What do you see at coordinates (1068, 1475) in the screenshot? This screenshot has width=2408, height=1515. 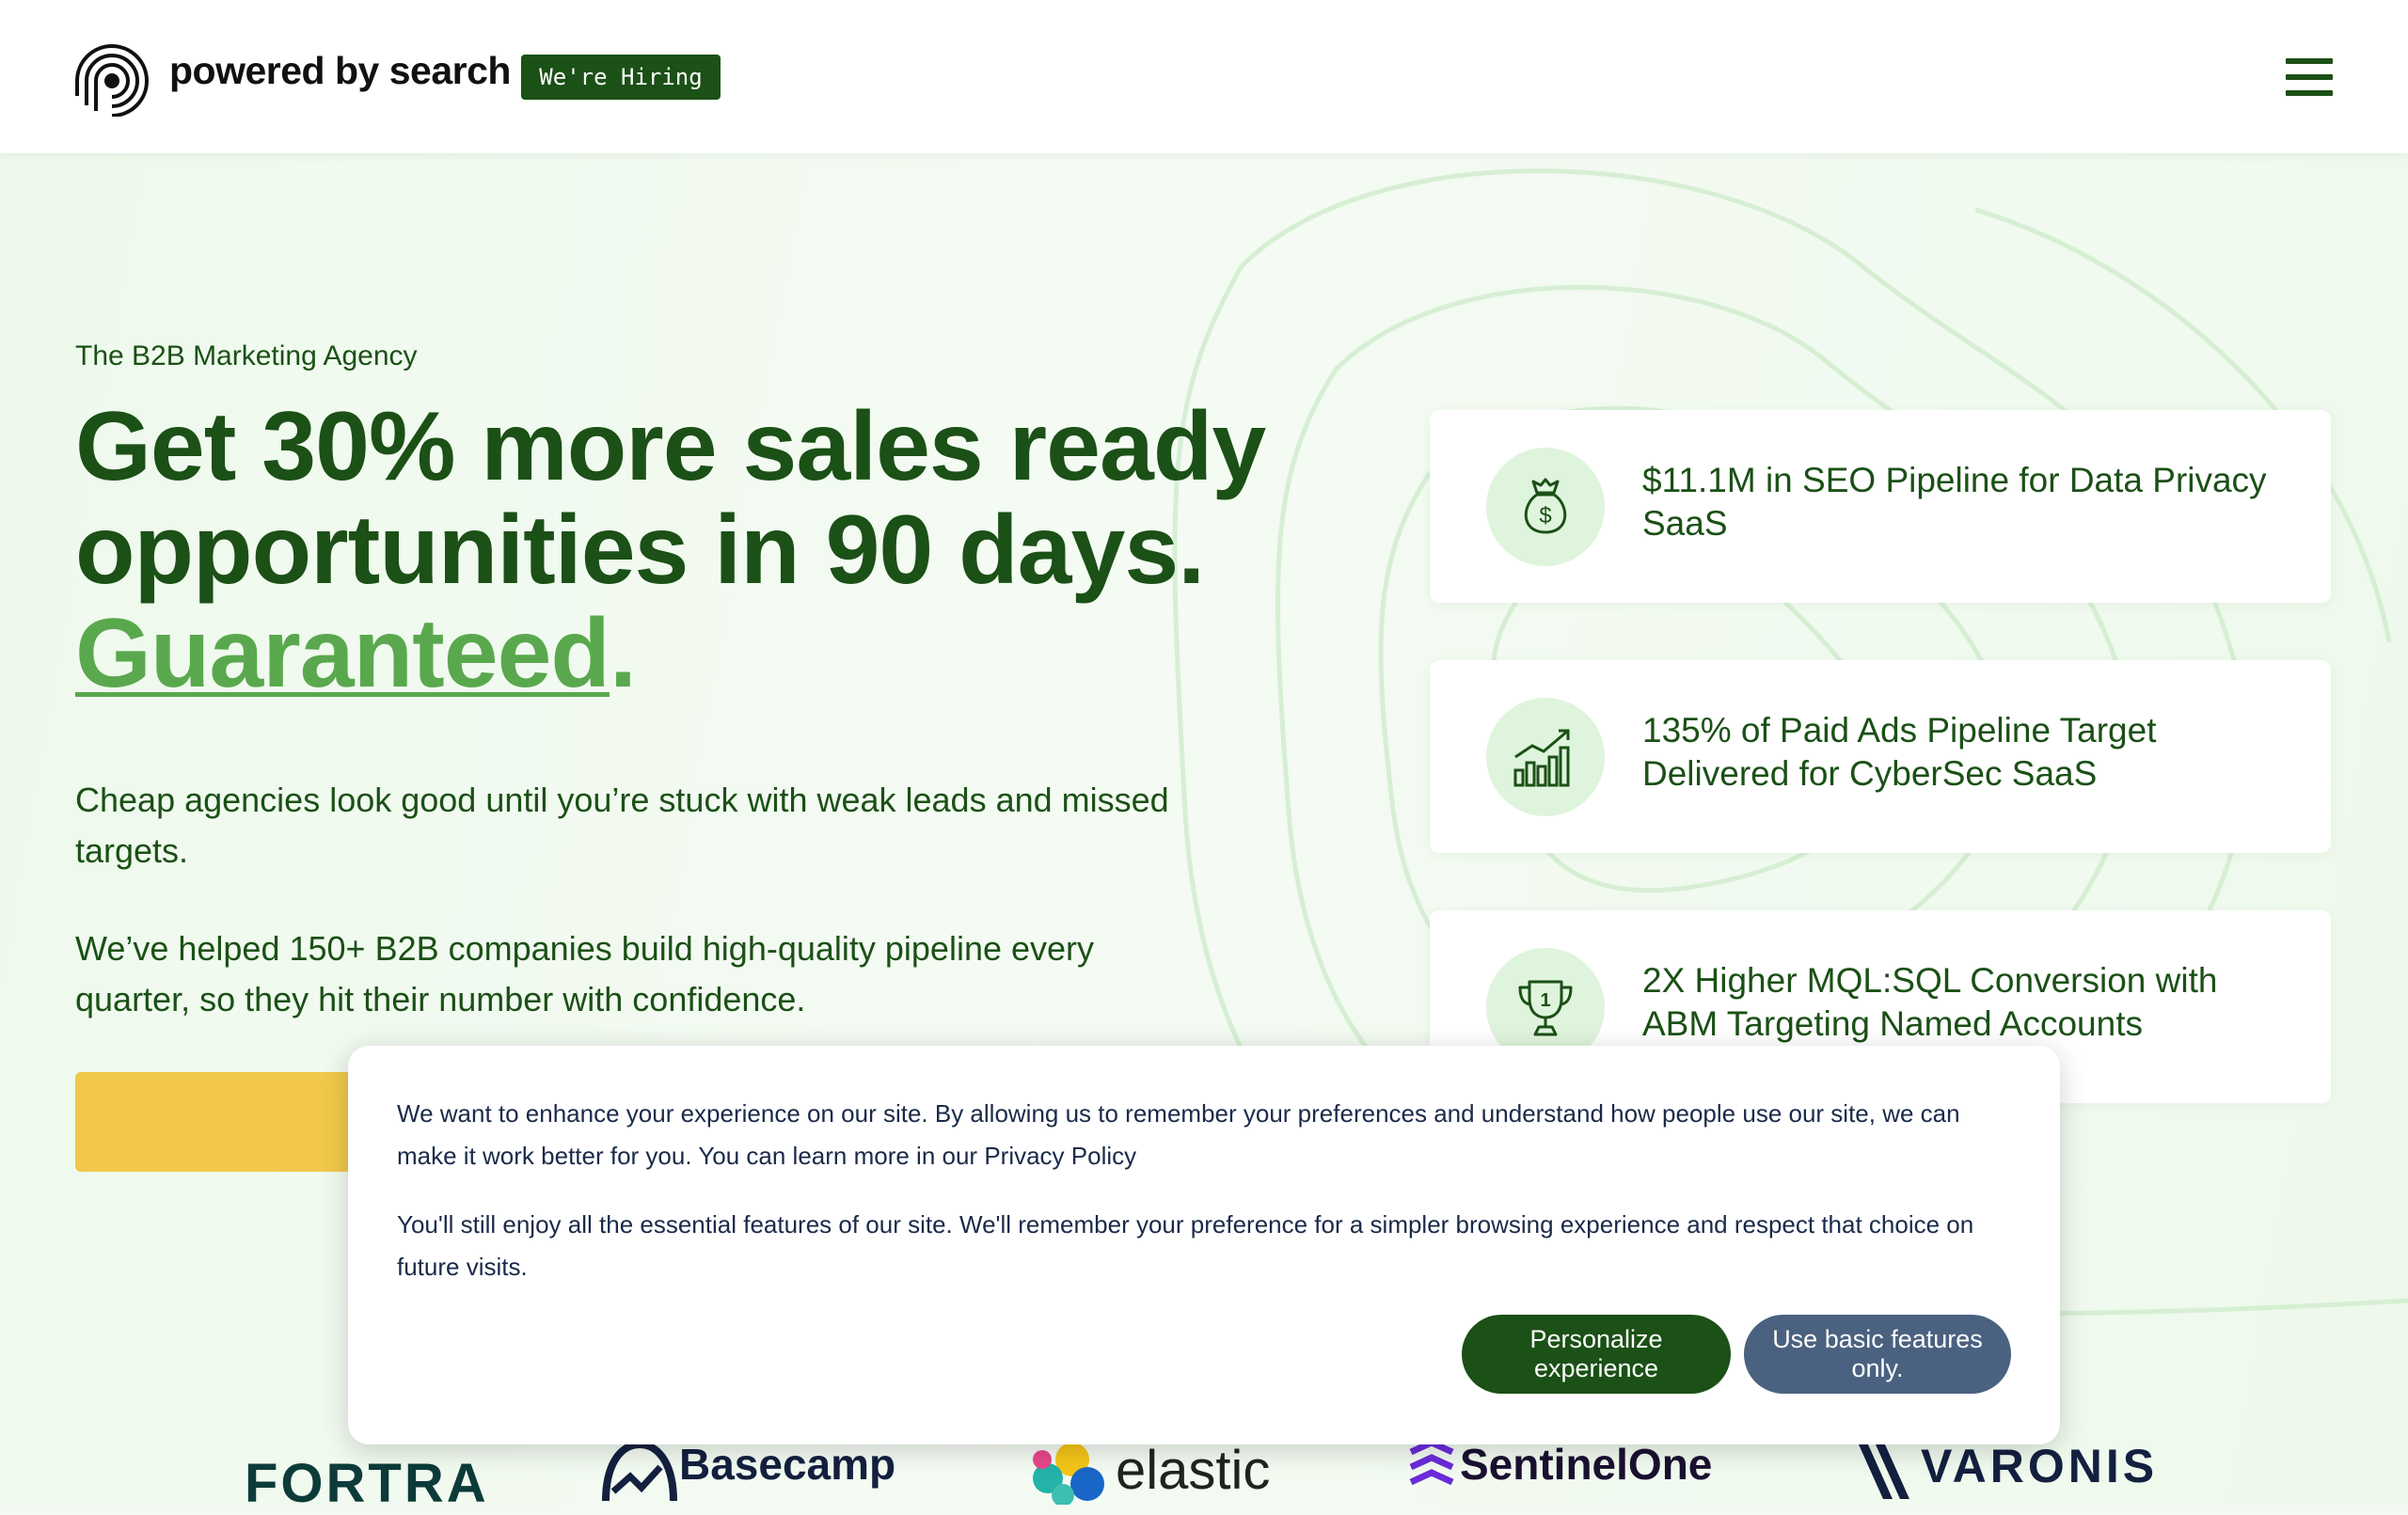 I see `elastic-mark-icon` at bounding box center [1068, 1475].